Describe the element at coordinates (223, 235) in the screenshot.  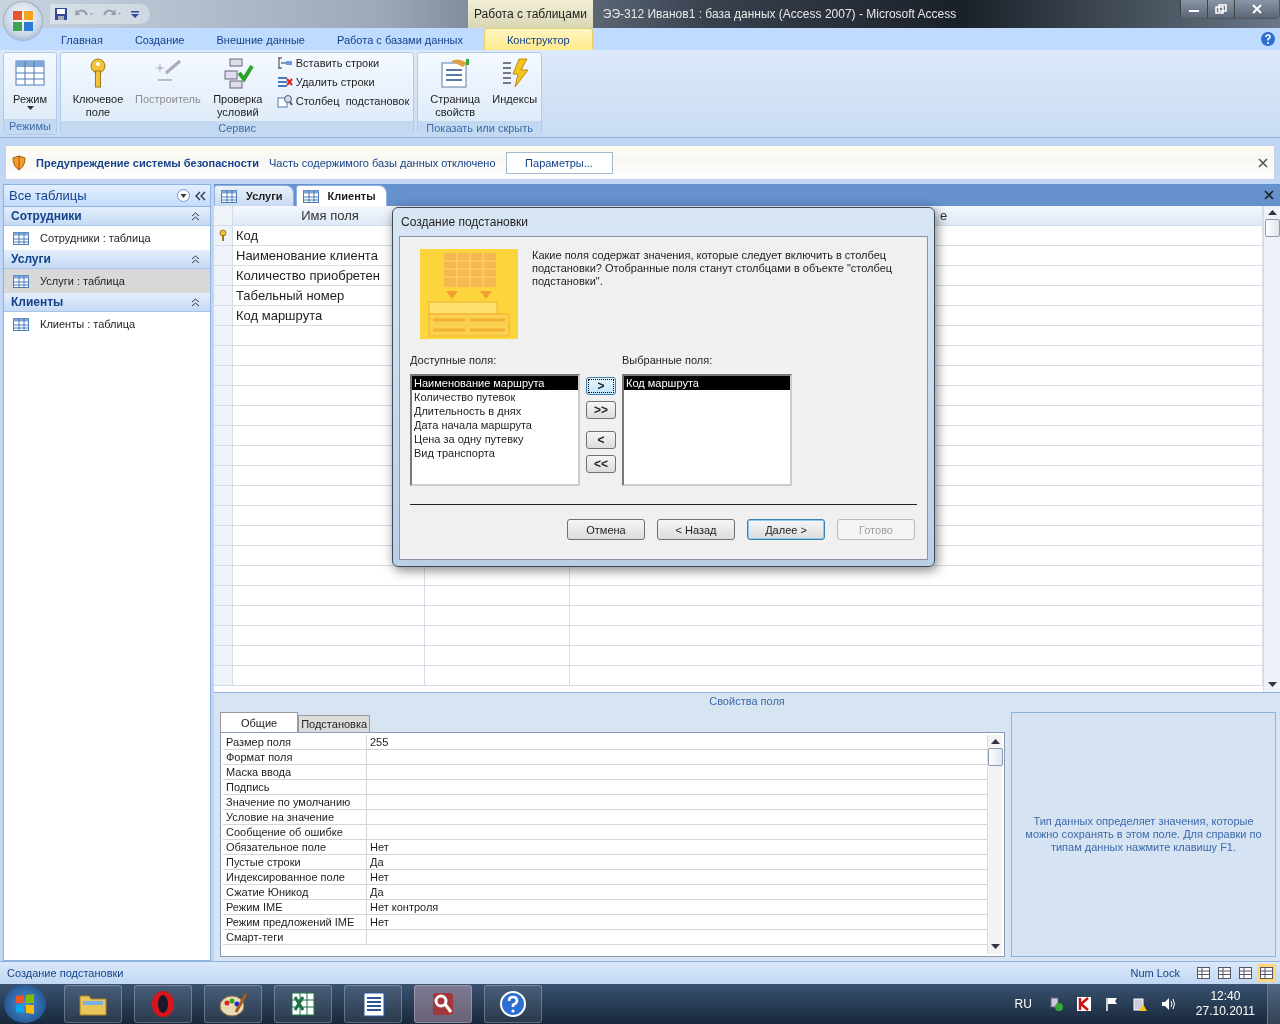
I see `row-selector` at that location.